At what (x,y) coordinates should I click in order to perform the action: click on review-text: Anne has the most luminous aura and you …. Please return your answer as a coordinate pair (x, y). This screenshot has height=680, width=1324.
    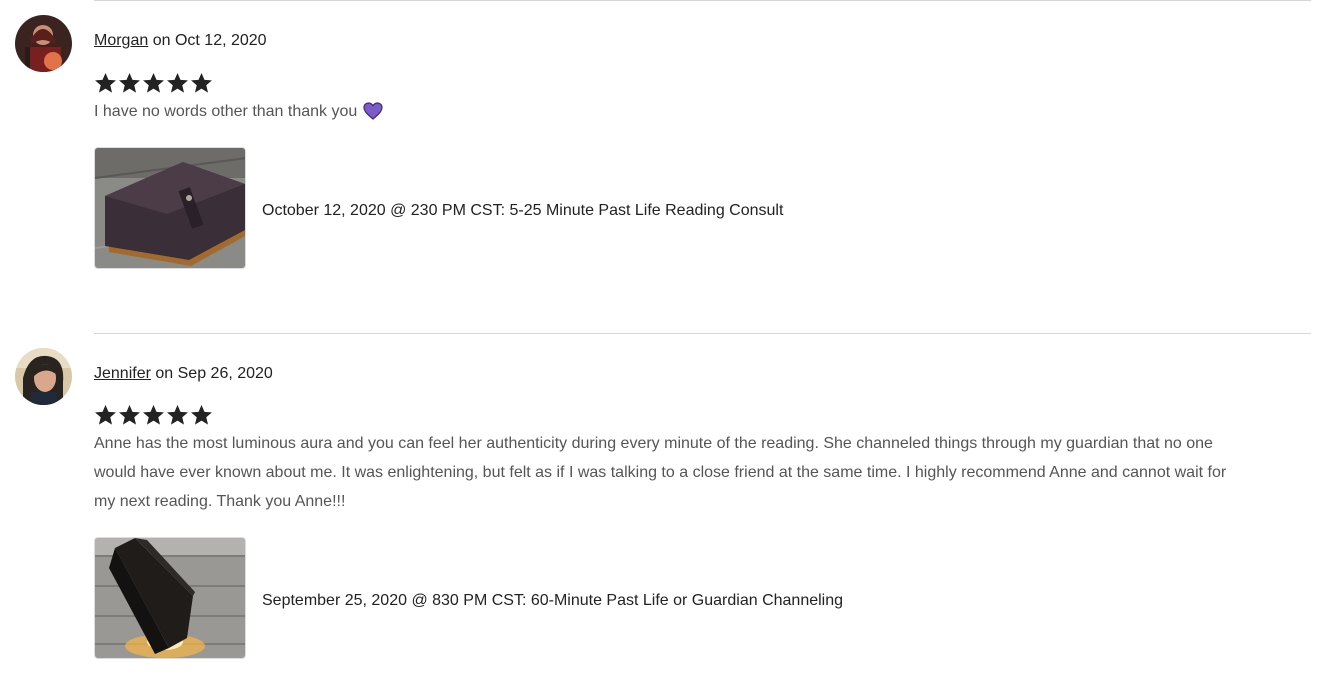
    Looking at the image, I should click on (660, 472).